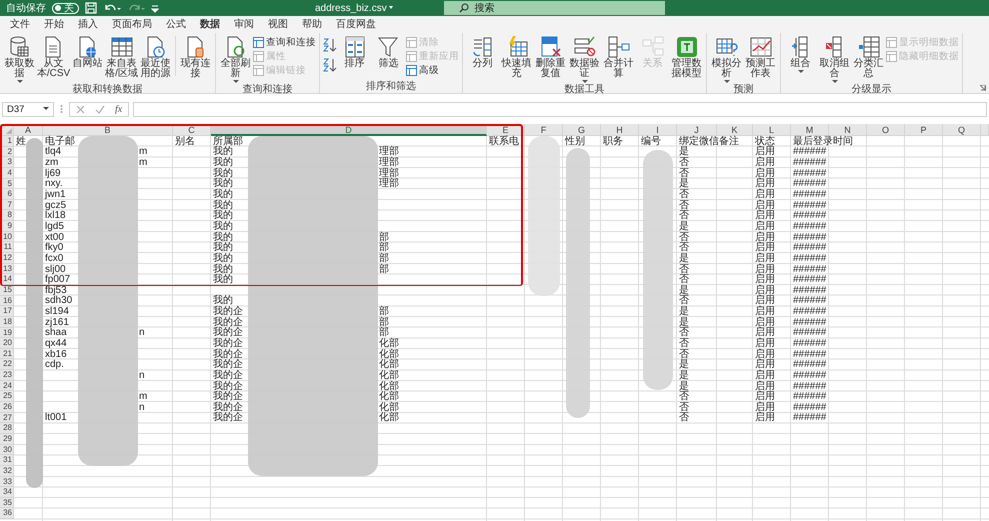 Image resolution: width=989 pixels, height=521 pixels. What do you see at coordinates (80, 109) in the screenshot?
I see `cancel-icon` at bounding box center [80, 109].